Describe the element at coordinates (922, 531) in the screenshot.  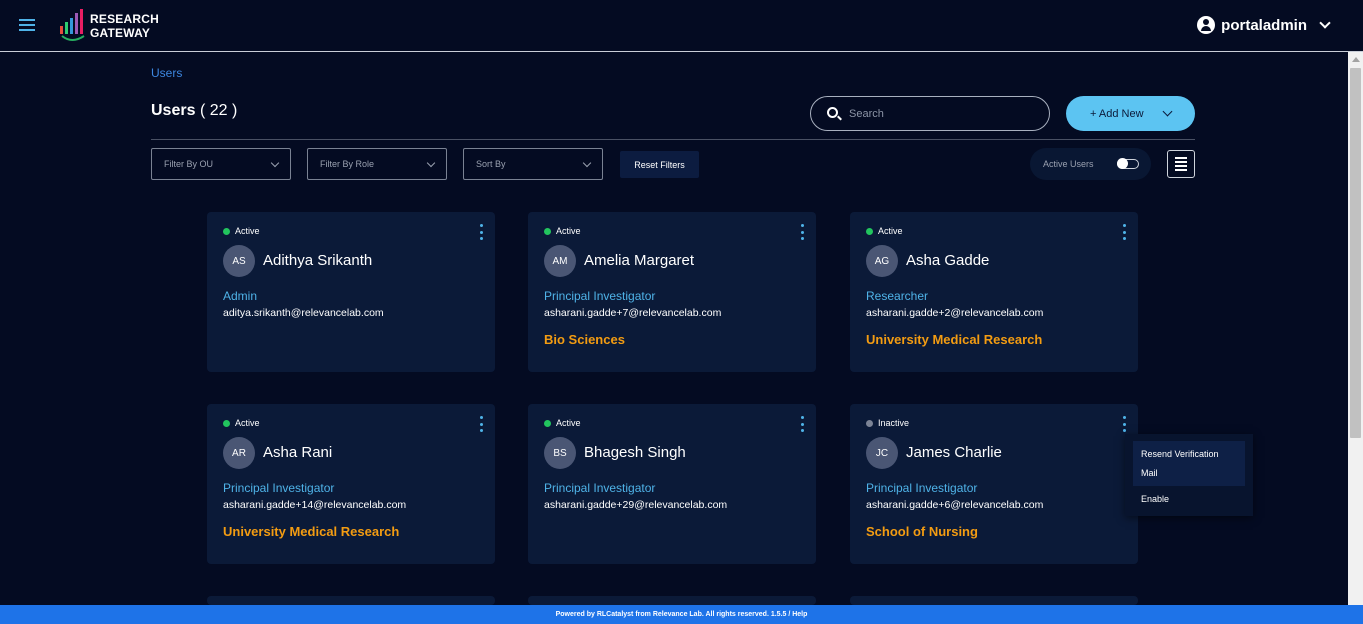
I see `user-org: School of Nursing` at that location.